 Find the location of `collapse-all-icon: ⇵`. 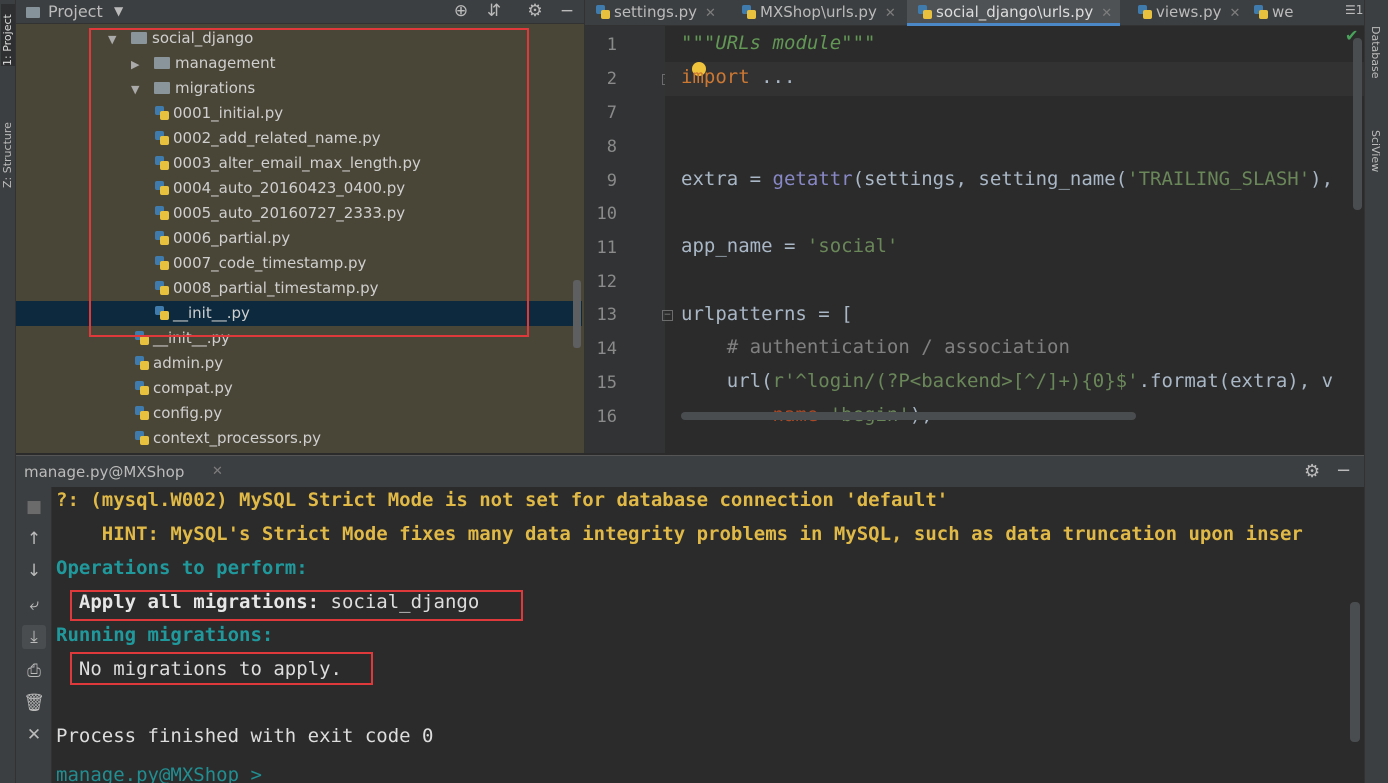

collapse-all-icon: ⇵ is located at coordinates (494, 11).